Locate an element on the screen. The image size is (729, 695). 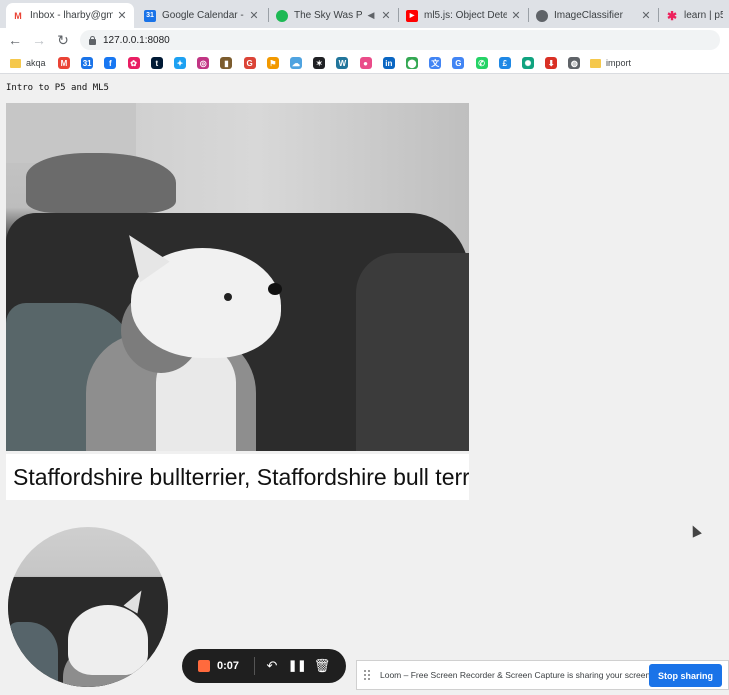
dribbble-bookmark-icon: ● is located at coordinates (365, 63).